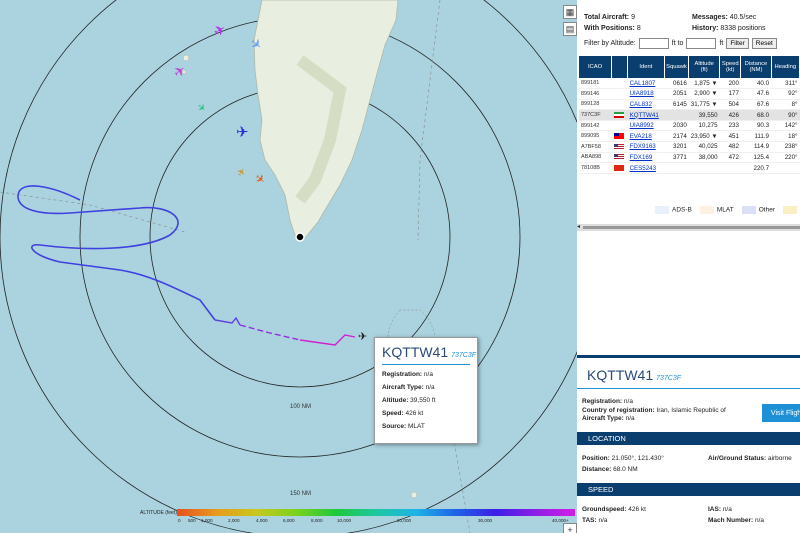 Image resolution: width=800 pixels, height=533 pixels. What do you see at coordinates (300, 237) in the screenshot?
I see `receiver-site-marker` at bounding box center [300, 237].